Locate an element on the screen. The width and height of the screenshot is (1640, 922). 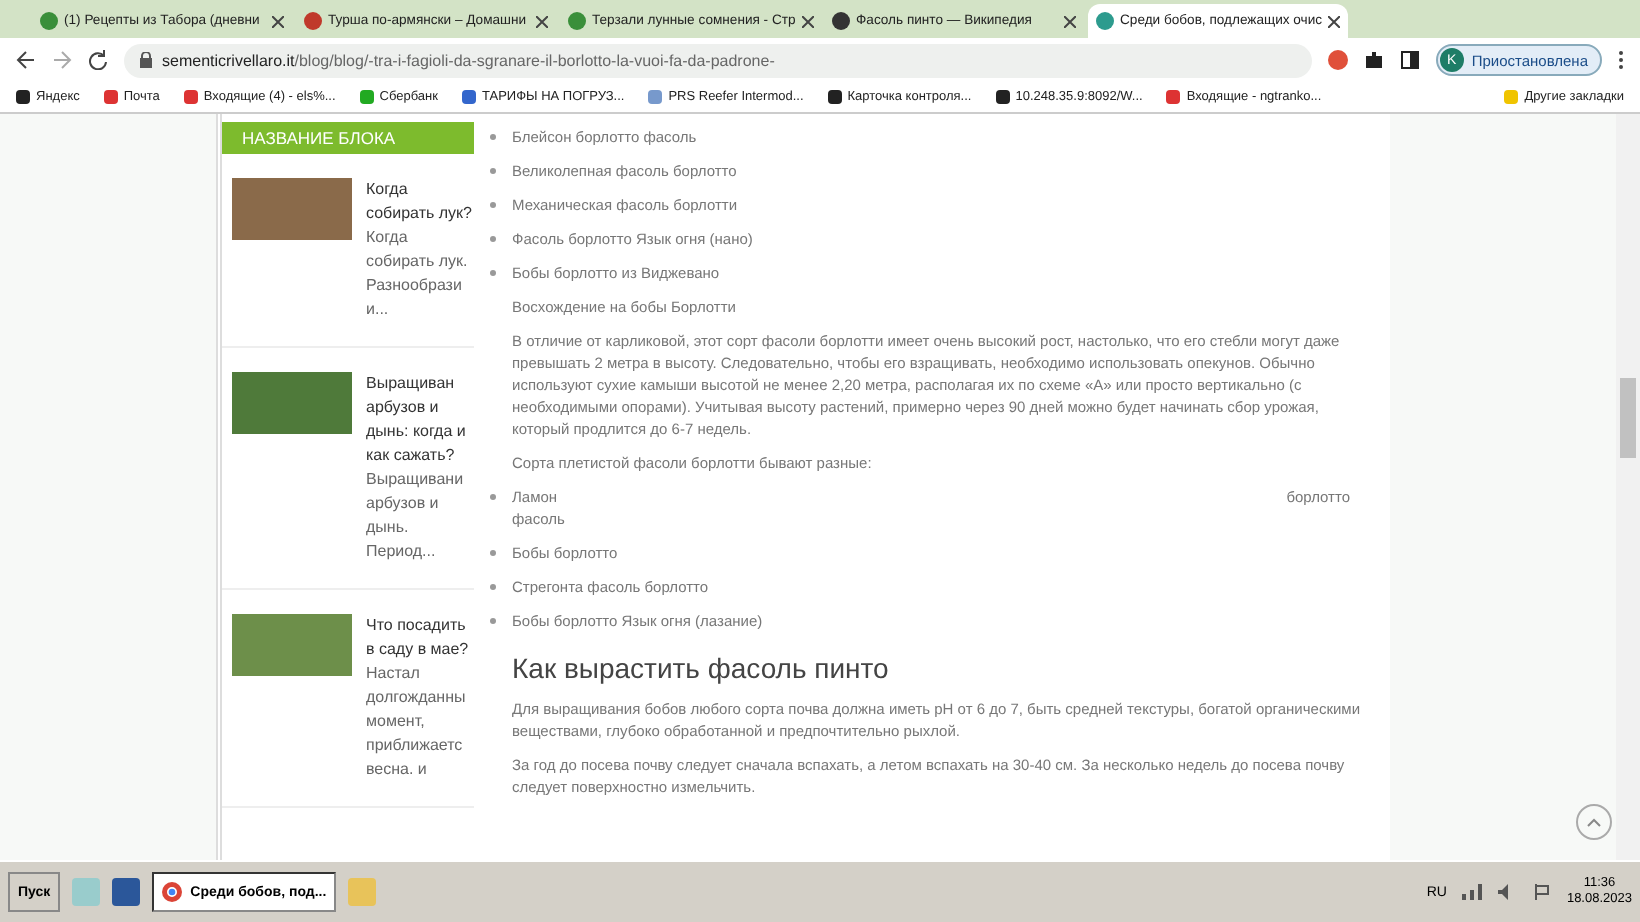
flag-icon is located at coordinates (1542, 892).